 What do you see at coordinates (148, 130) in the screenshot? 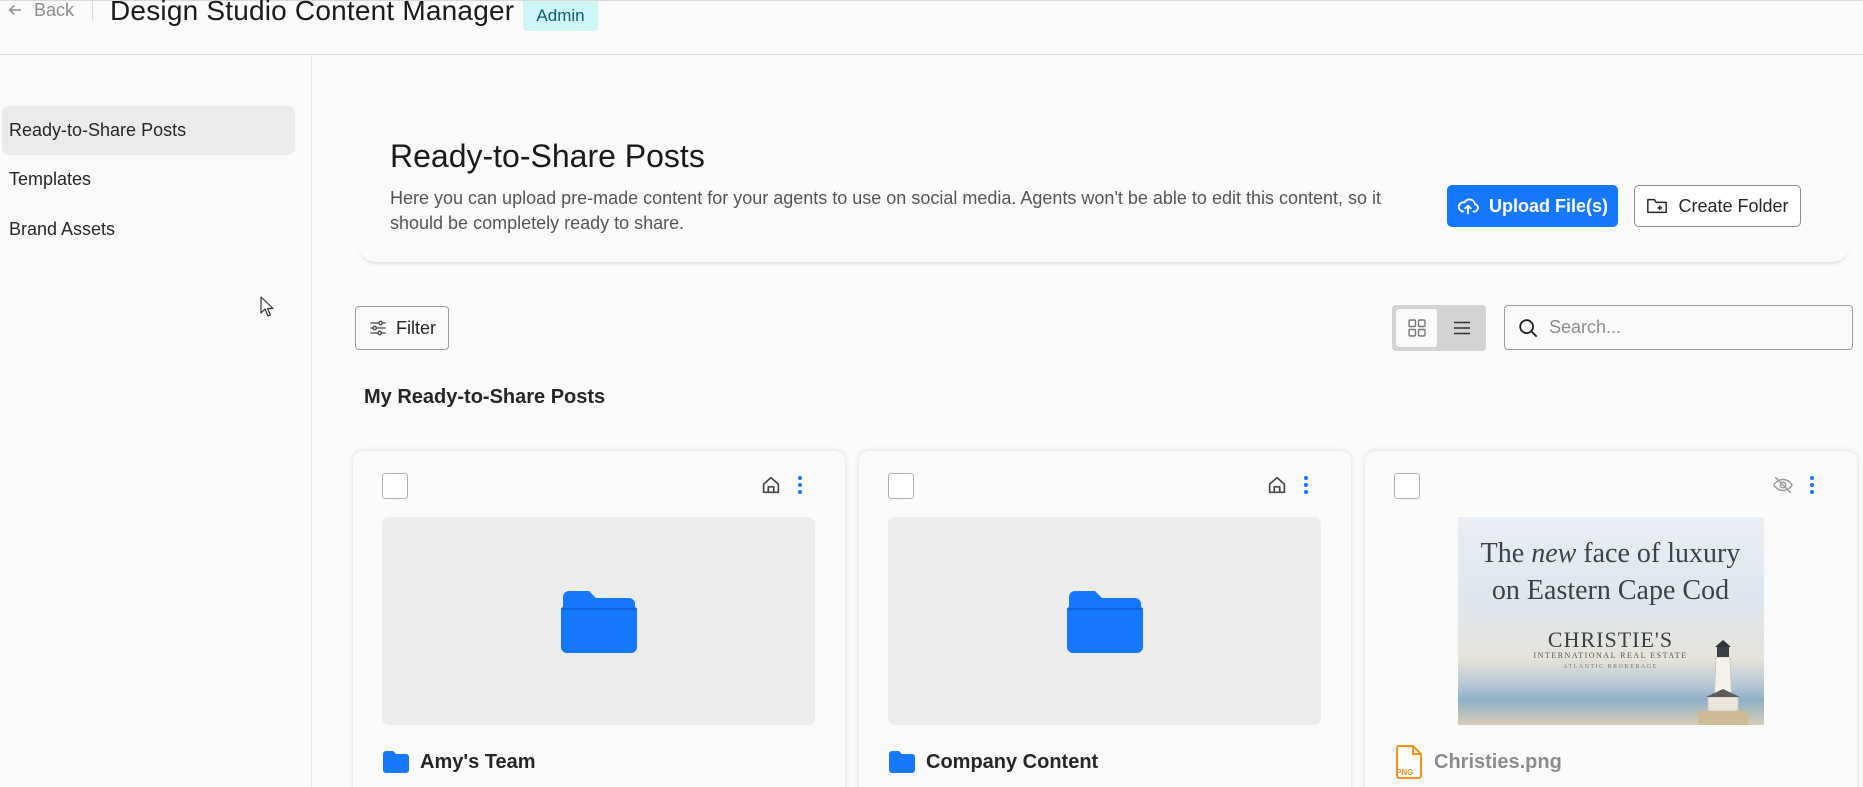
I see `sidebar-item-ready-to-share-posts: Ready-to-Share Posts` at bounding box center [148, 130].